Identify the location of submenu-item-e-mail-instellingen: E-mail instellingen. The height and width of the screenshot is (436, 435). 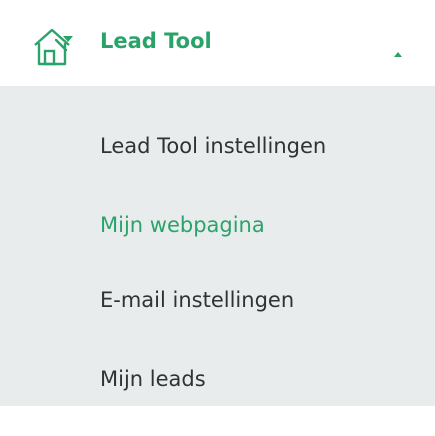
(197, 300).